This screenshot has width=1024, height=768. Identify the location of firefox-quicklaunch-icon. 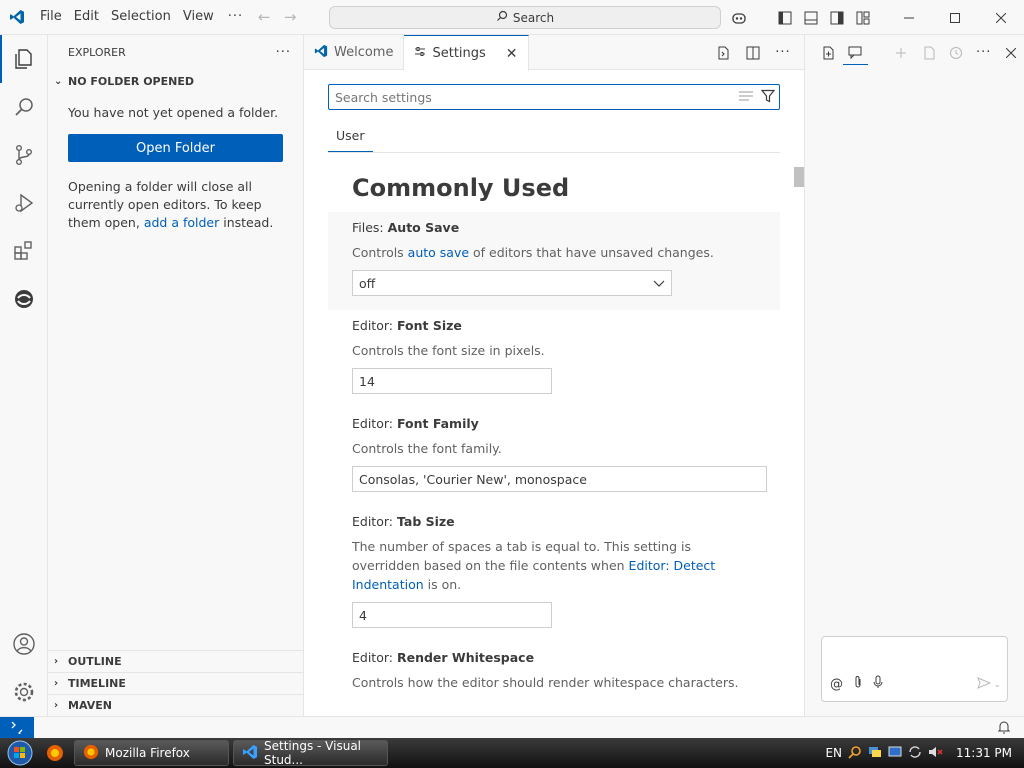
(55, 753).